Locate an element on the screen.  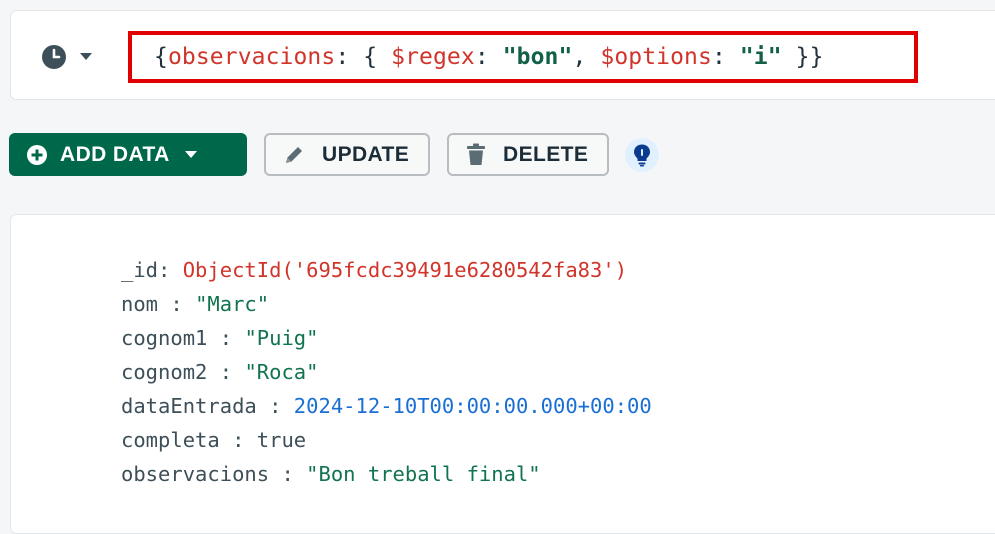
query-colon: : { is located at coordinates (363, 57).